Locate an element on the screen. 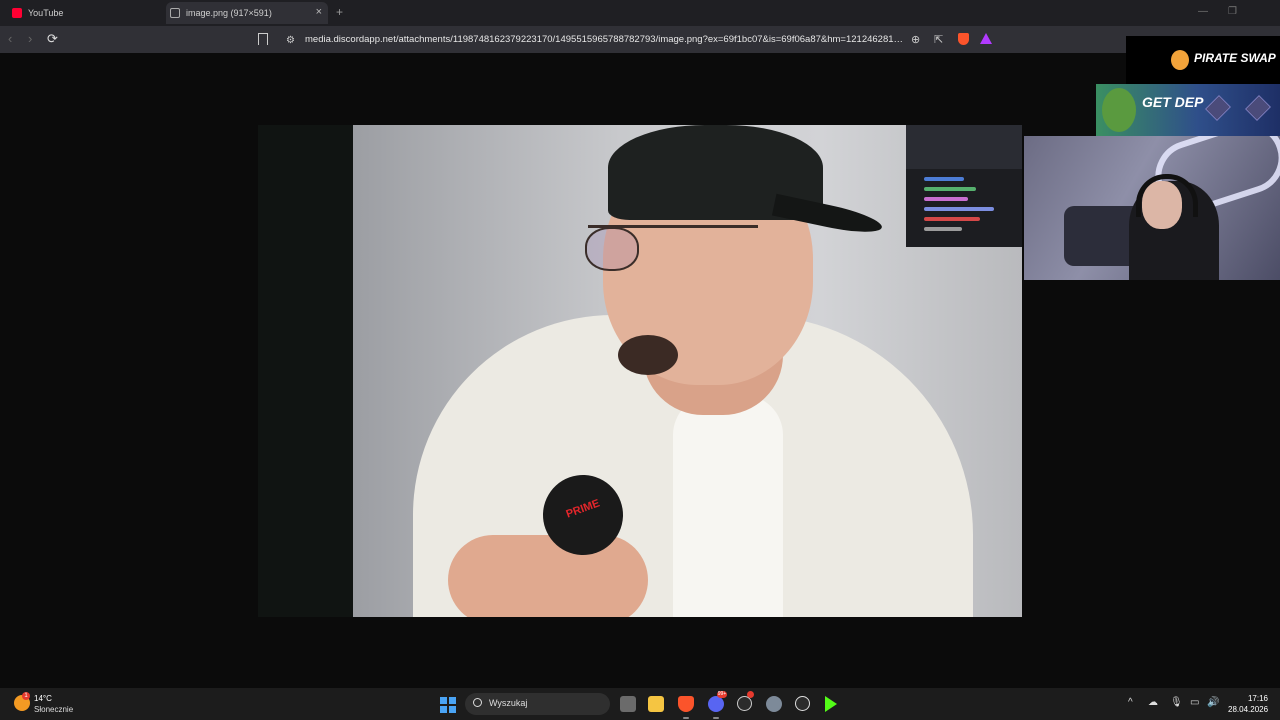 This screenshot has height=720, width=1280. glasses-lens is located at coordinates (612, 249).